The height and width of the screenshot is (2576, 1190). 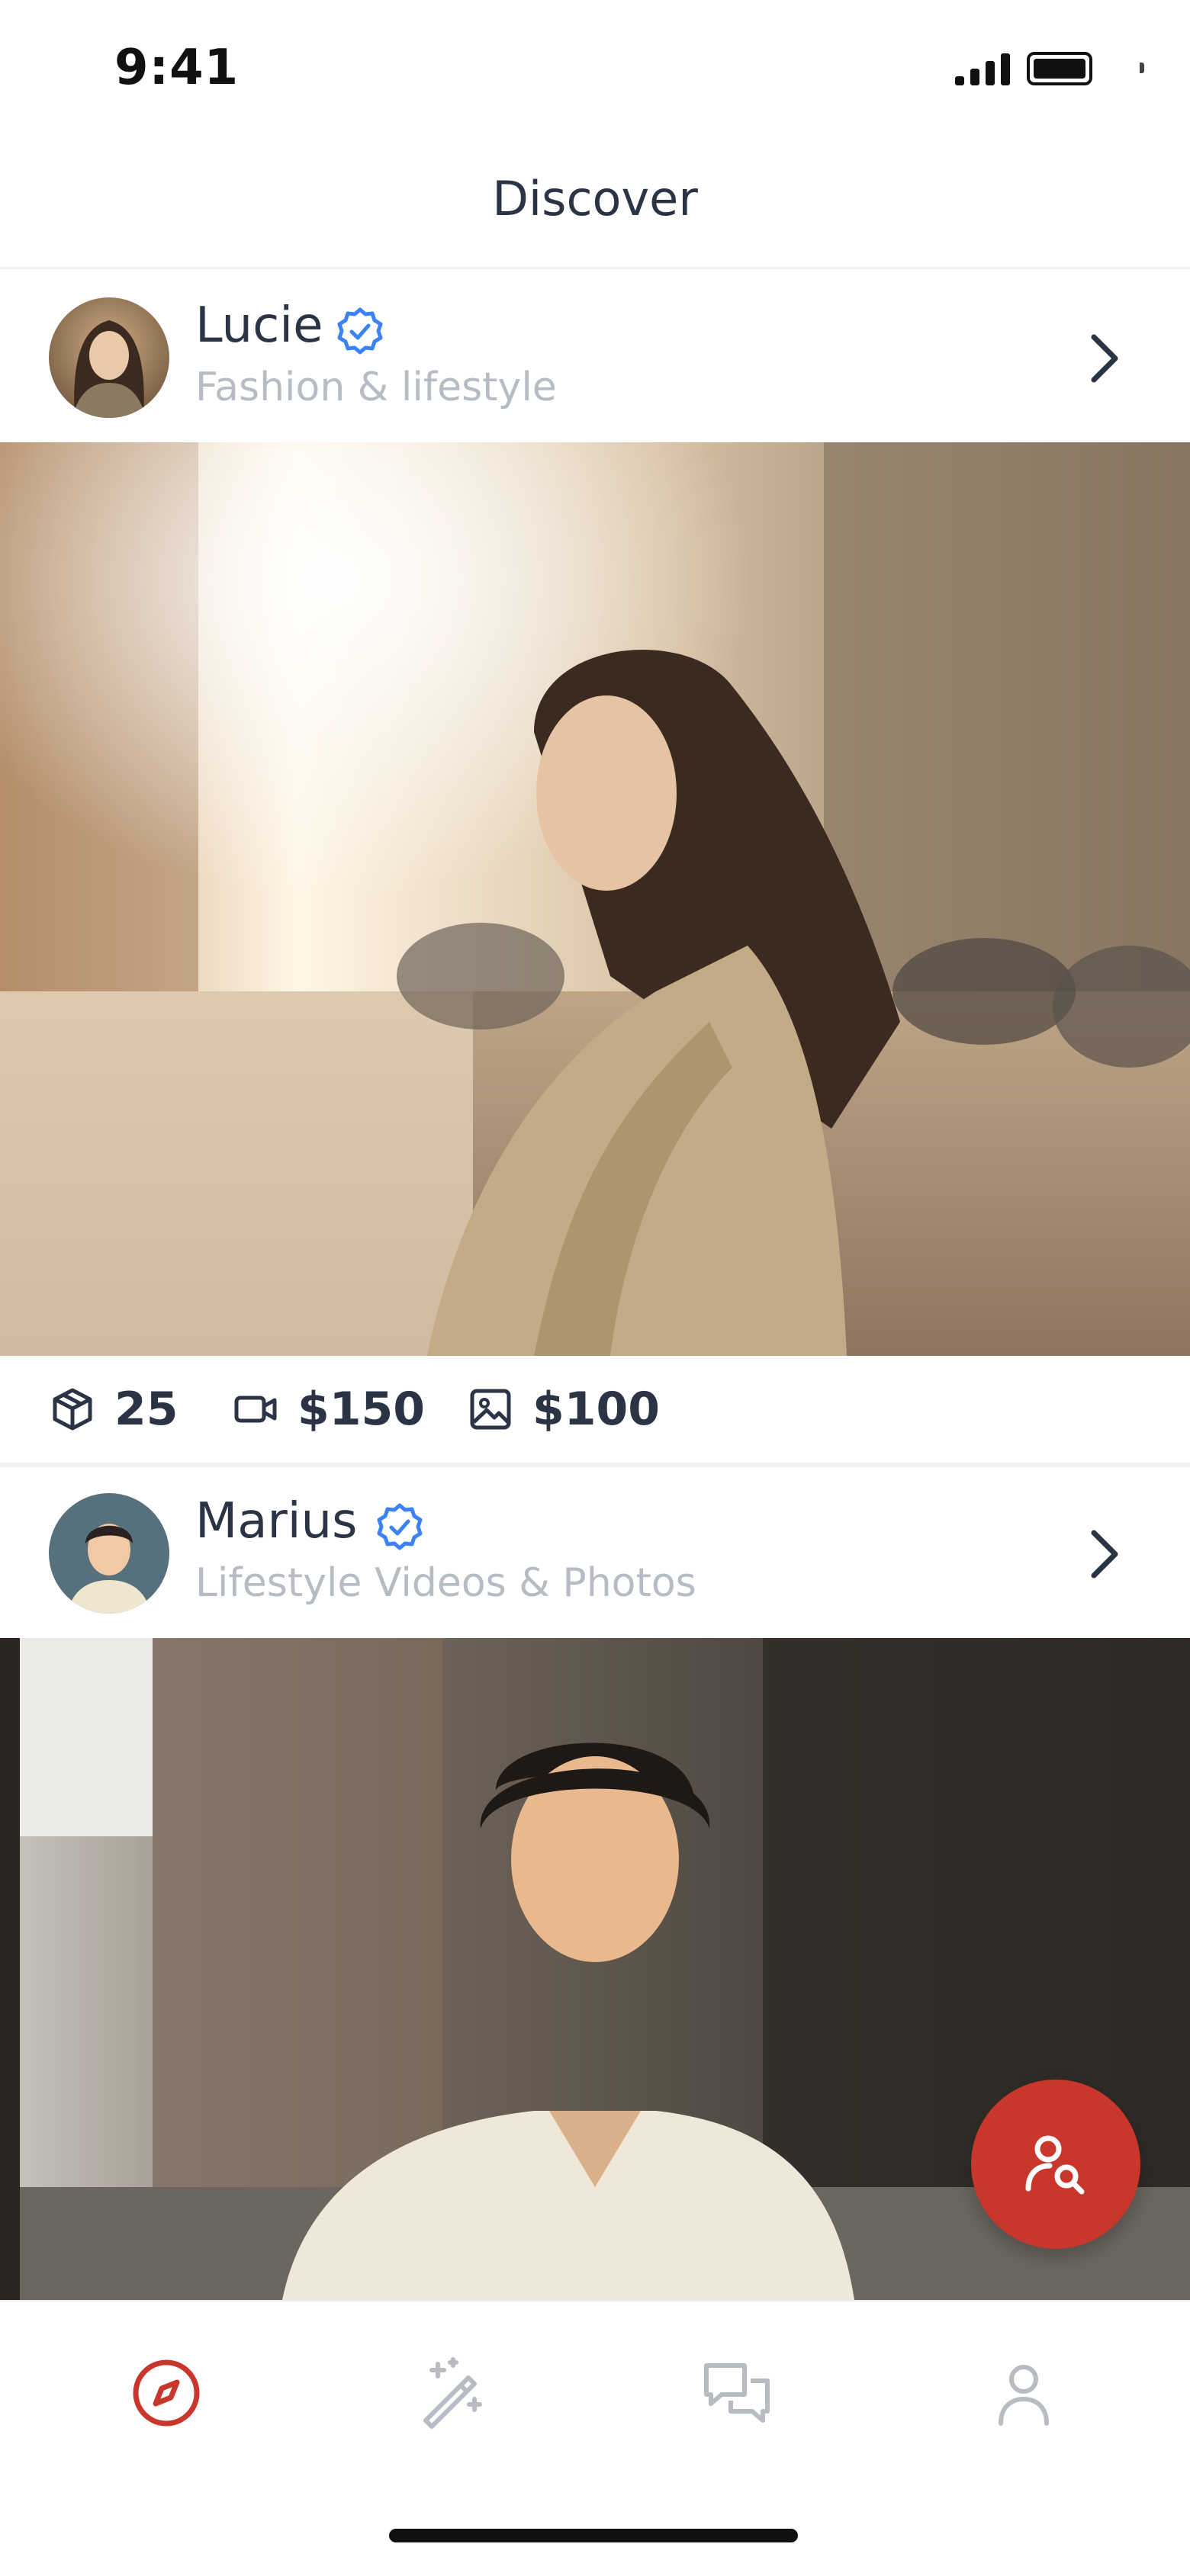 I want to click on nav-messages, so click(x=737, y=2393).